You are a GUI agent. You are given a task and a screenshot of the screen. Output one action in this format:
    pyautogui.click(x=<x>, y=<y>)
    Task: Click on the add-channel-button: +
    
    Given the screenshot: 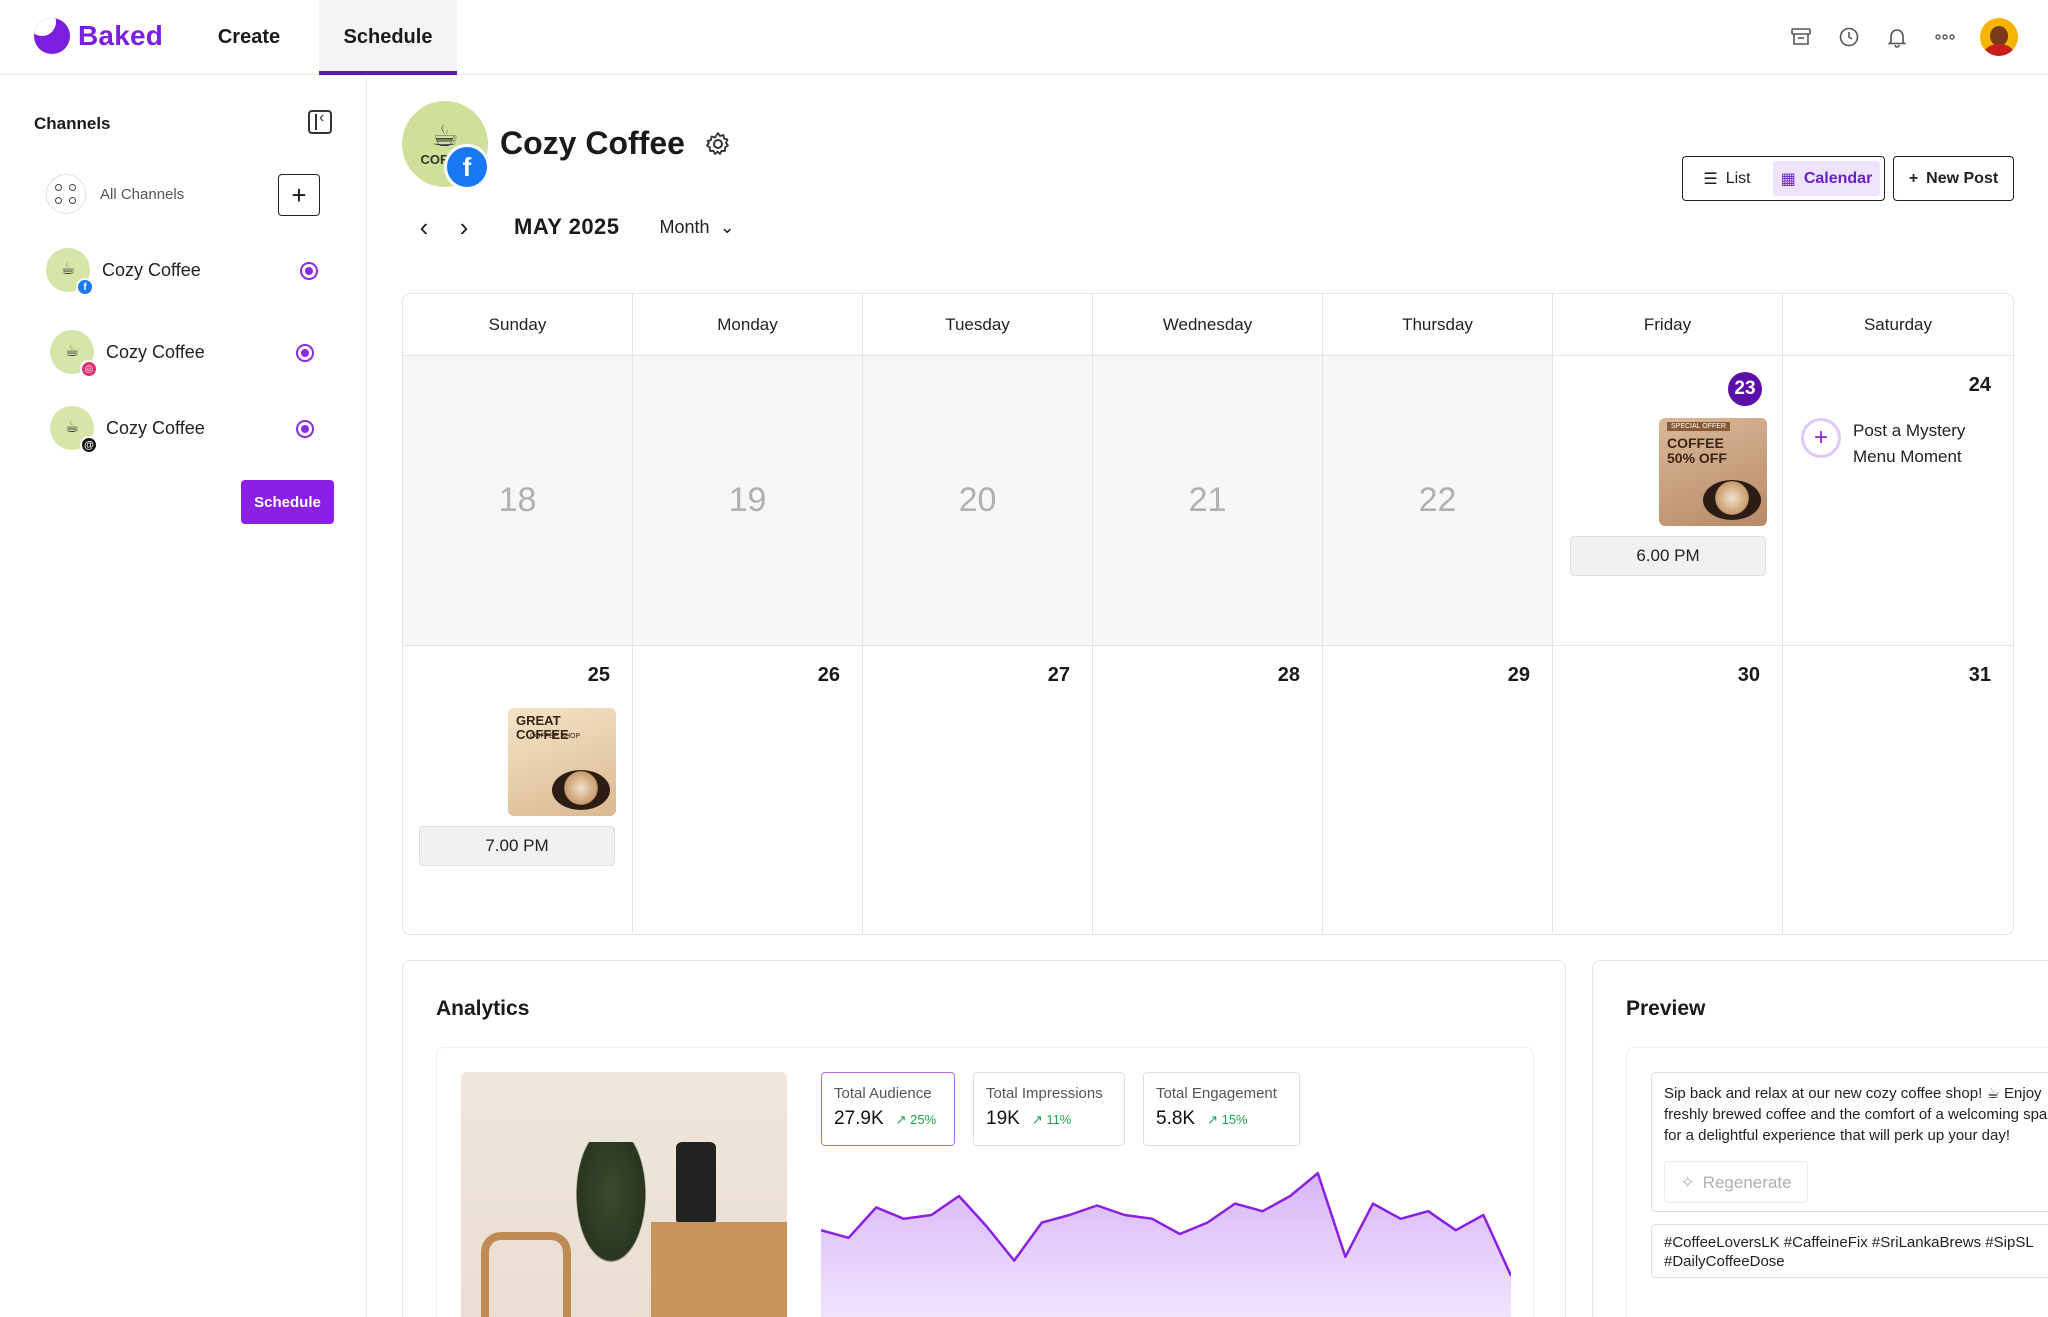 What is the action you would take?
    pyautogui.click(x=299, y=195)
    